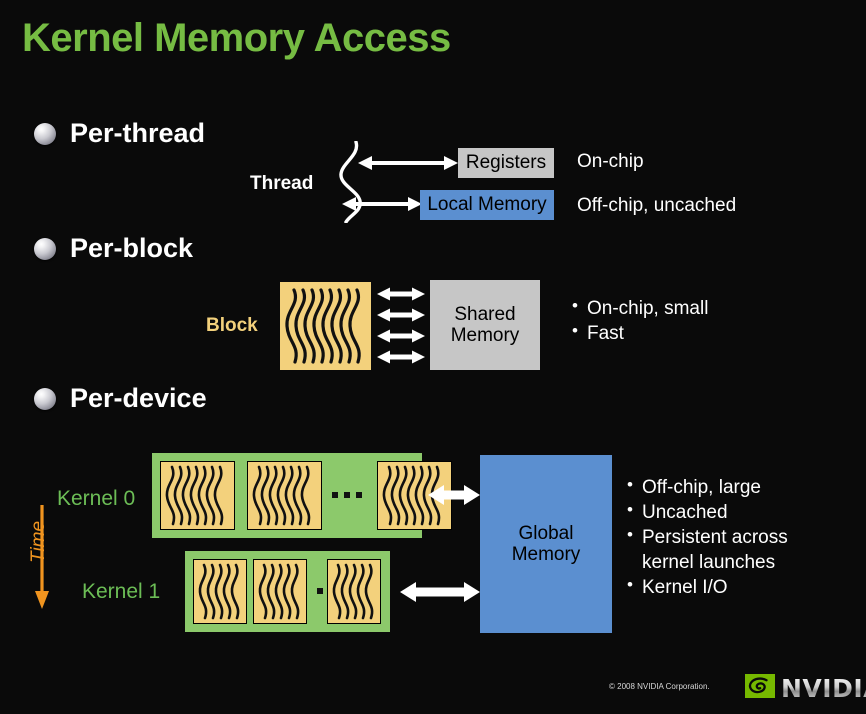 This screenshot has height=714, width=866. Describe the element at coordinates (639, 308) in the screenshot. I see `list-item: On-chip, small` at that location.